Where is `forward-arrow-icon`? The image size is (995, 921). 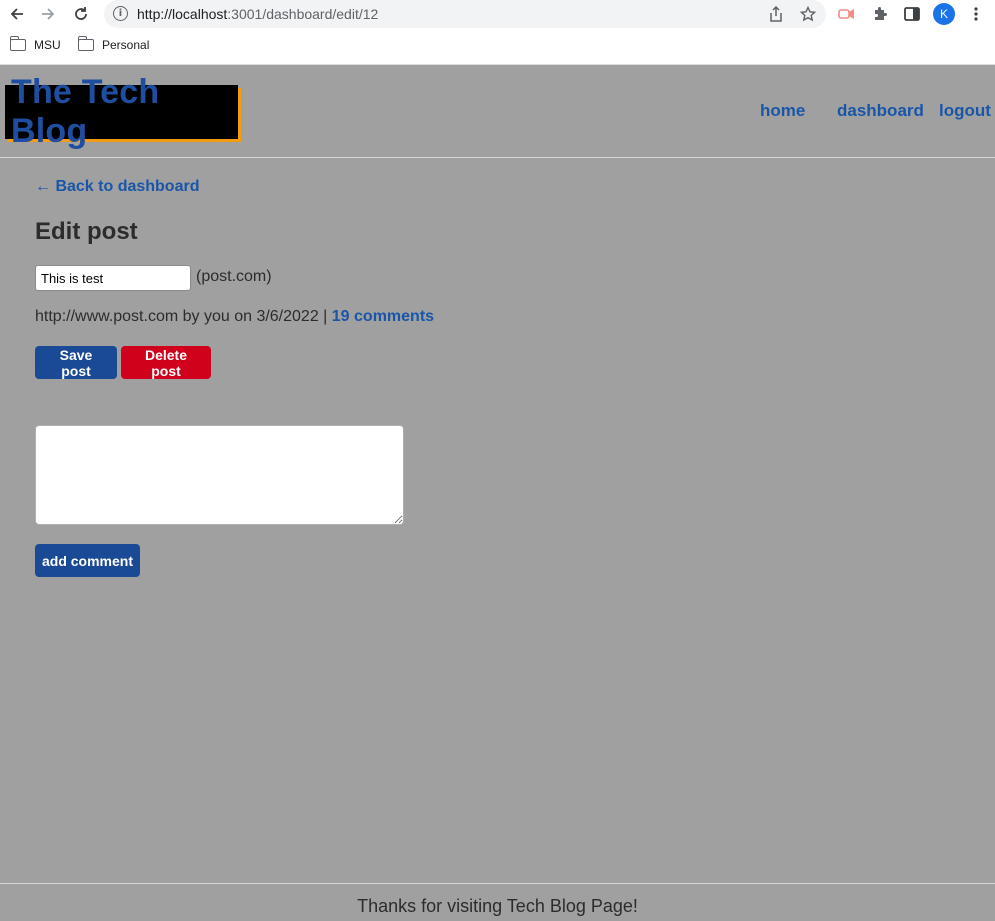
forward-arrow-icon is located at coordinates (48, 14).